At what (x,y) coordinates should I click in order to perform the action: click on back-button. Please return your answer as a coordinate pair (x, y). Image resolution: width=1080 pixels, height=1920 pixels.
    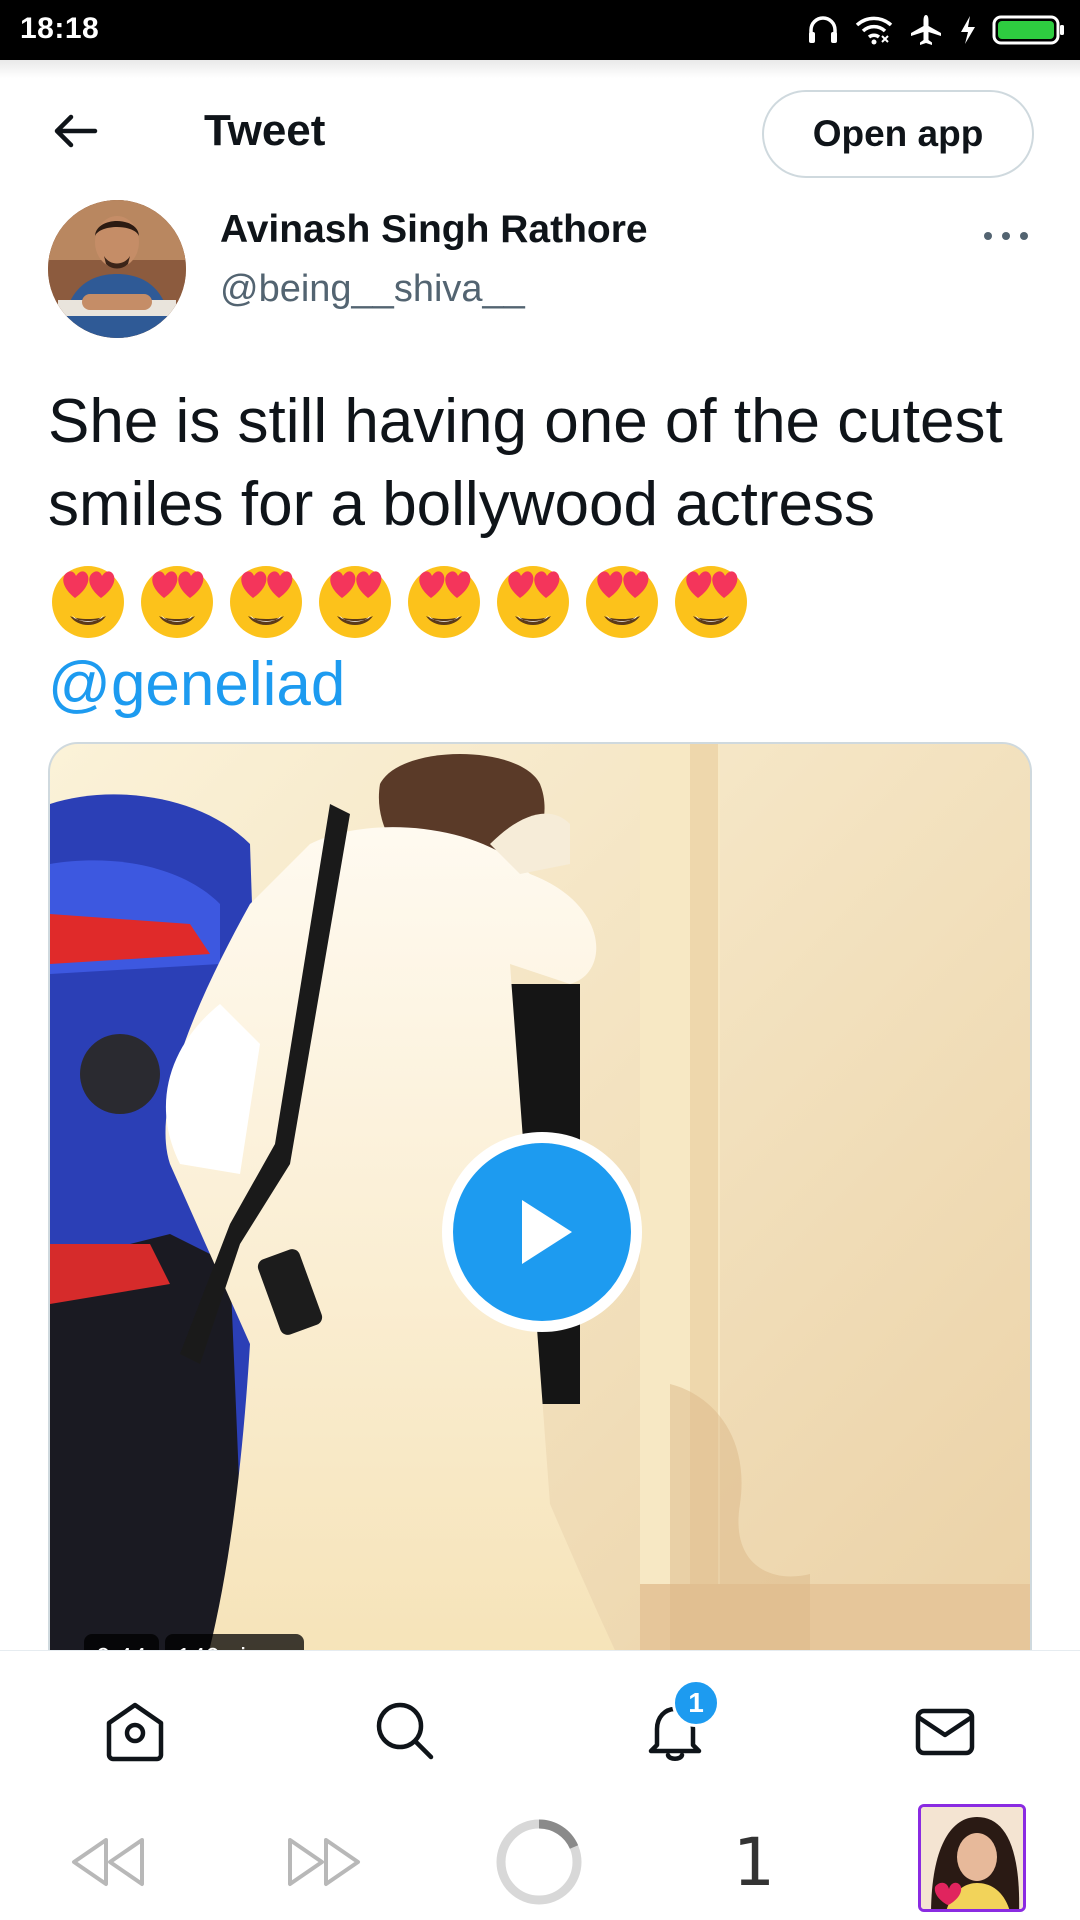
    Looking at the image, I should click on (75, 131).